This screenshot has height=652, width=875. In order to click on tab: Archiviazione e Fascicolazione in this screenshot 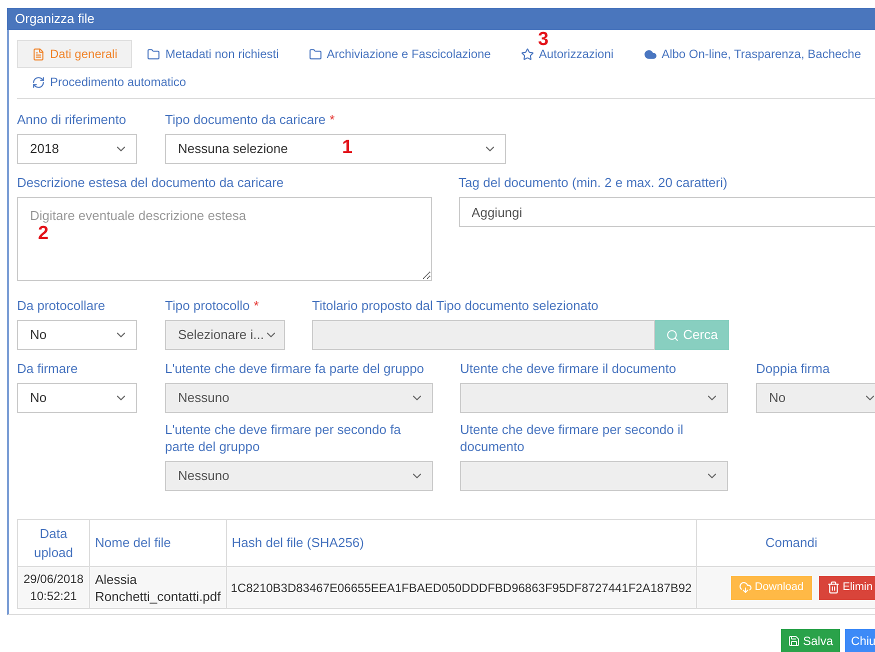, I will do `click(400, 54)`.